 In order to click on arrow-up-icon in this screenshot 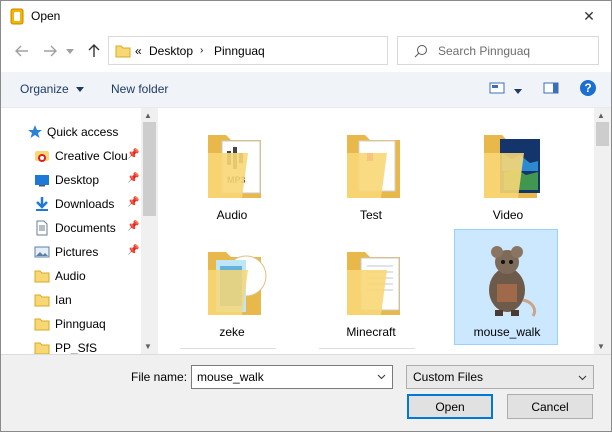, I will do `click(94, 50)`.